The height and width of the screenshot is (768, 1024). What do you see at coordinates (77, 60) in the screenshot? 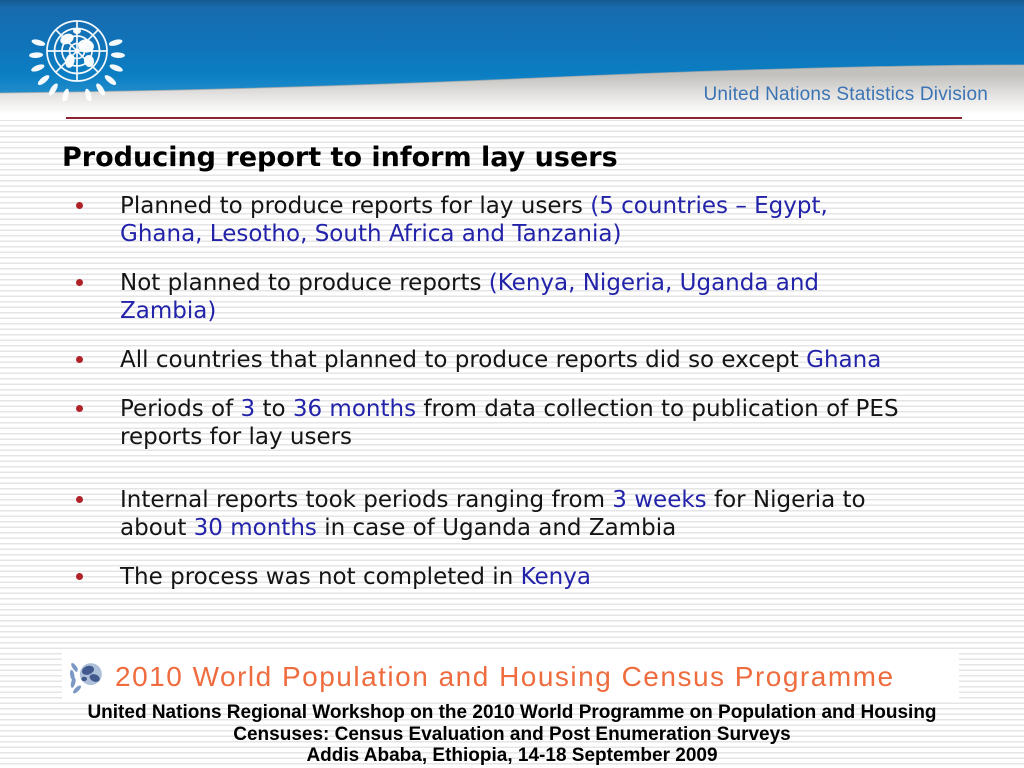
I see `un-emblem-icon` at bounding box center [77, 60].